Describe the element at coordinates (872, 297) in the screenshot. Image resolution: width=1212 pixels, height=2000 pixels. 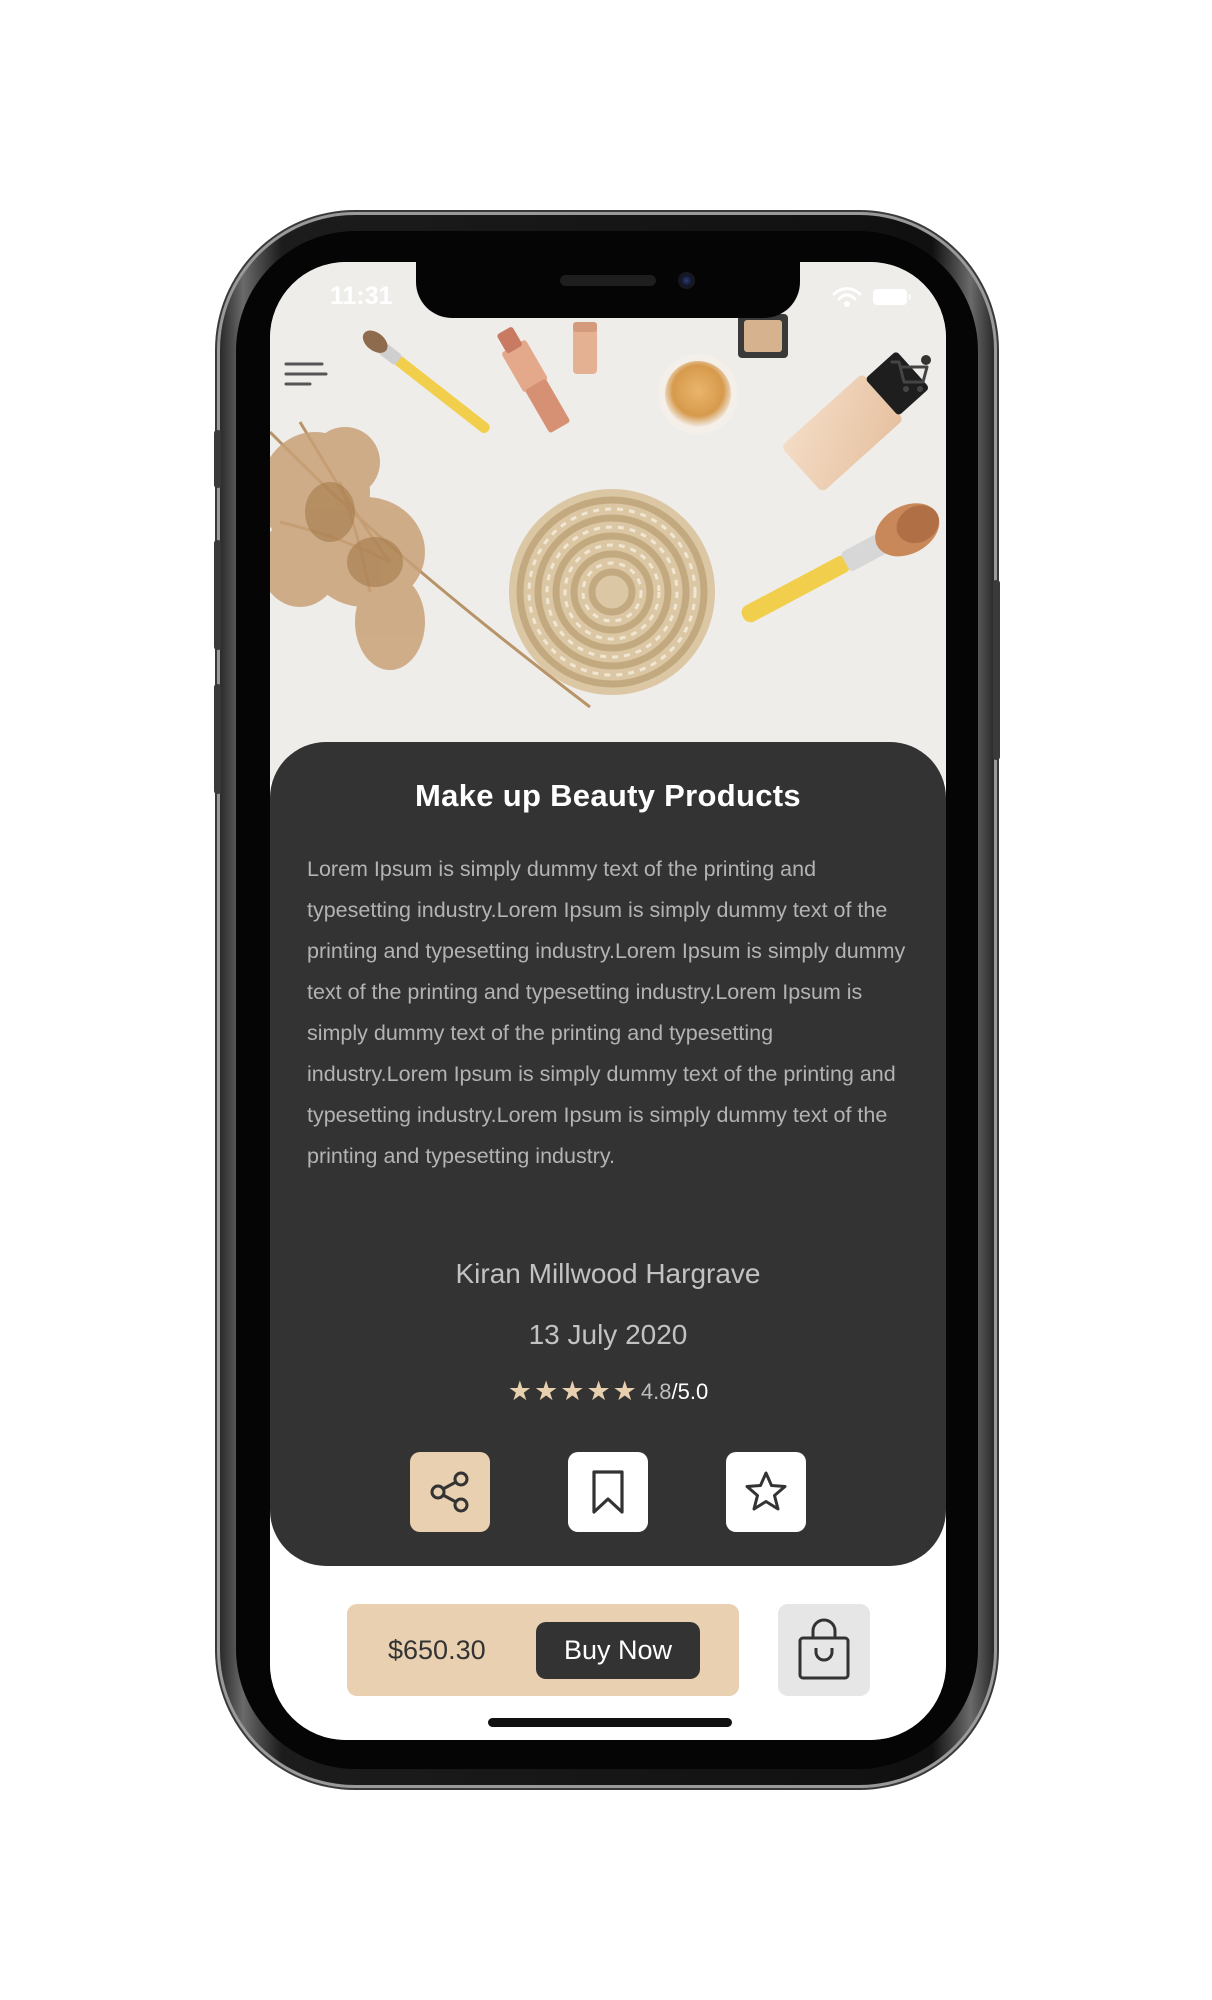
I see `status-icons` at that location.